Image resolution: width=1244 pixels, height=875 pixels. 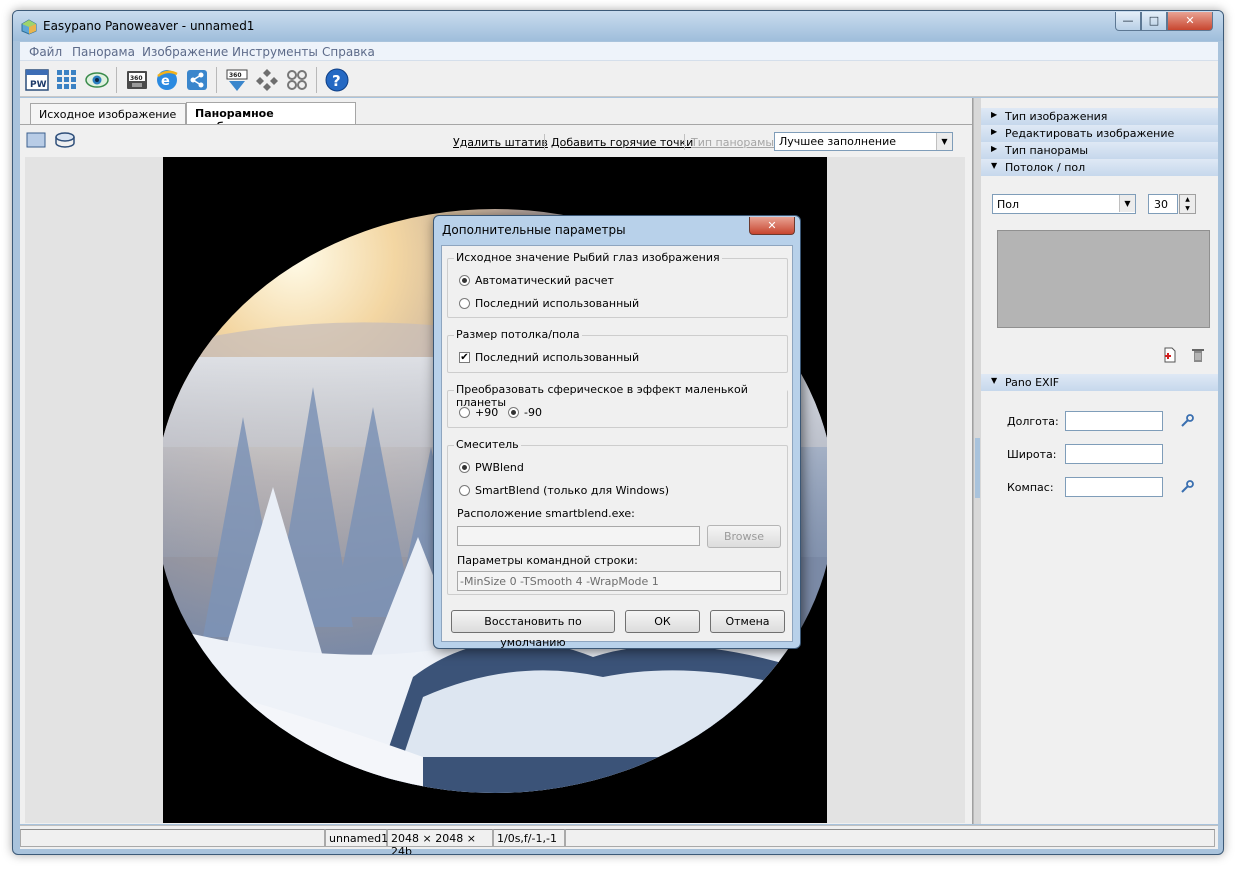 What do you see at coordinates (1099, 150) in the screenshot?
I see `section-pano-type: ▶ Тип панорамы` at bounding box center [1099, 150].